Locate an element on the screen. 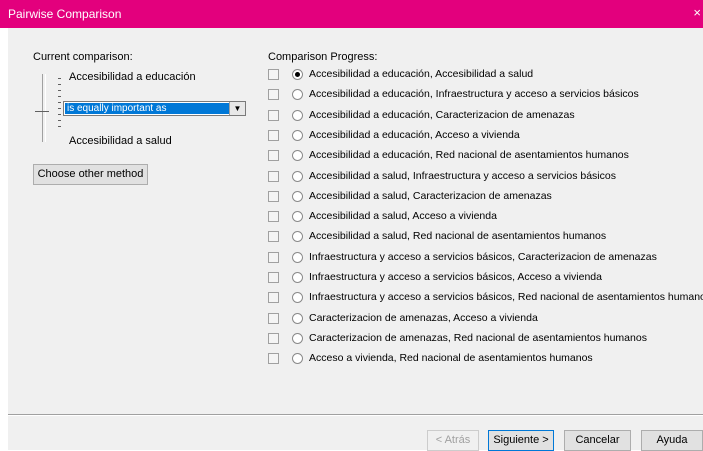  radio-dot-icon is located at coordinates (297, 74).